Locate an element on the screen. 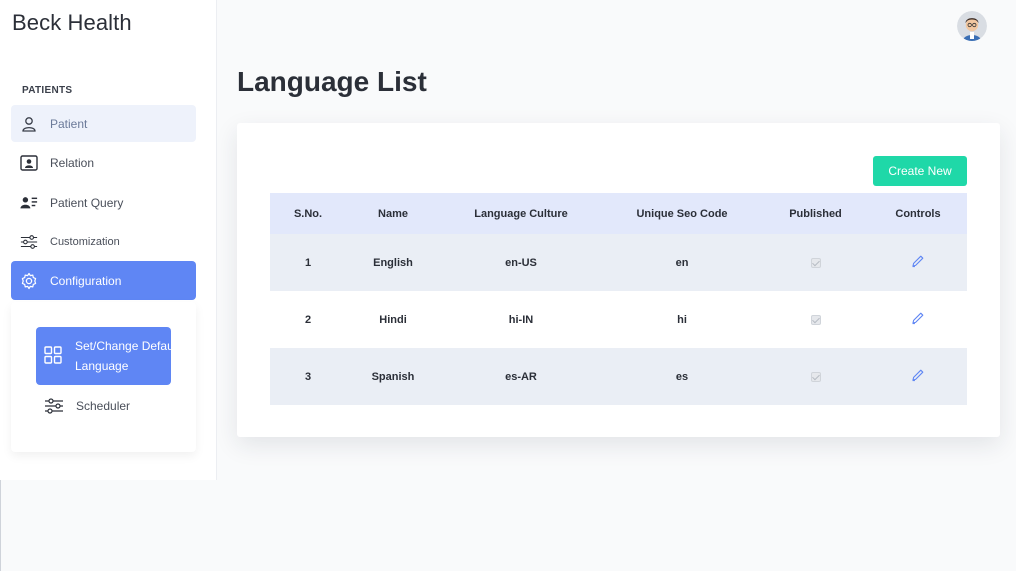 The height and width of the screenshot is (571, 1016). table-row: 3 Spanish es-AR es is located at coordinates (618, 376).